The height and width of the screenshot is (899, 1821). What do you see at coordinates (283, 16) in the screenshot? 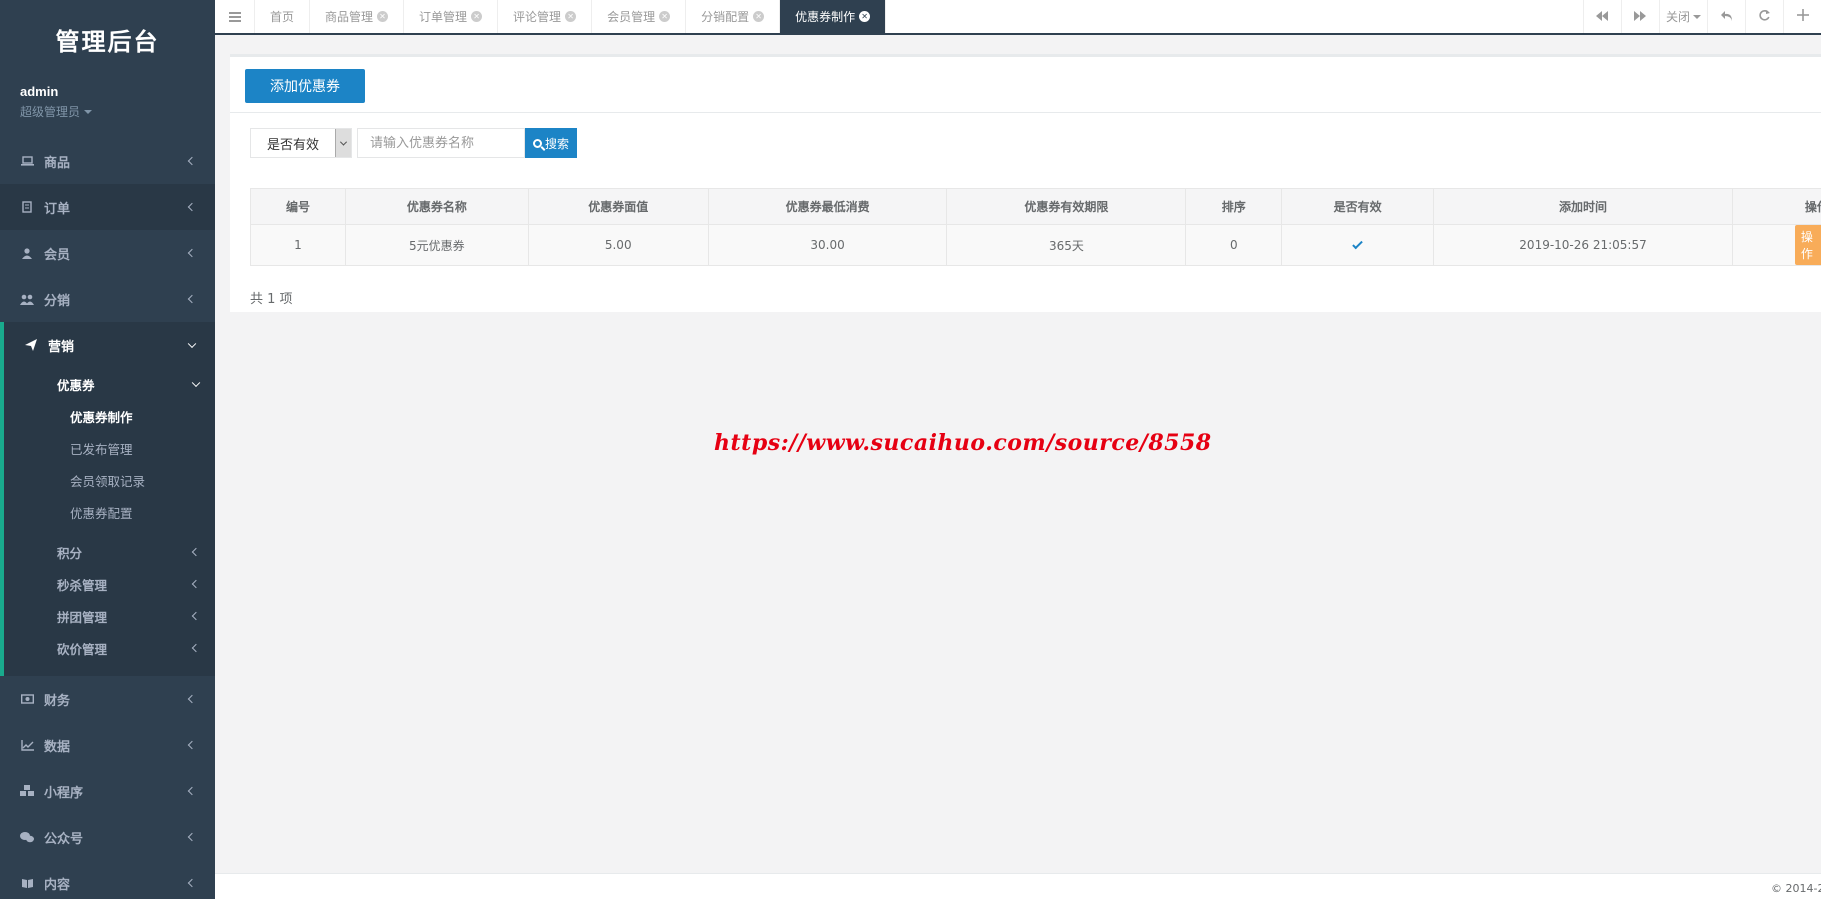
I see `tab-home: 首页` at bounding box center [283, 16].